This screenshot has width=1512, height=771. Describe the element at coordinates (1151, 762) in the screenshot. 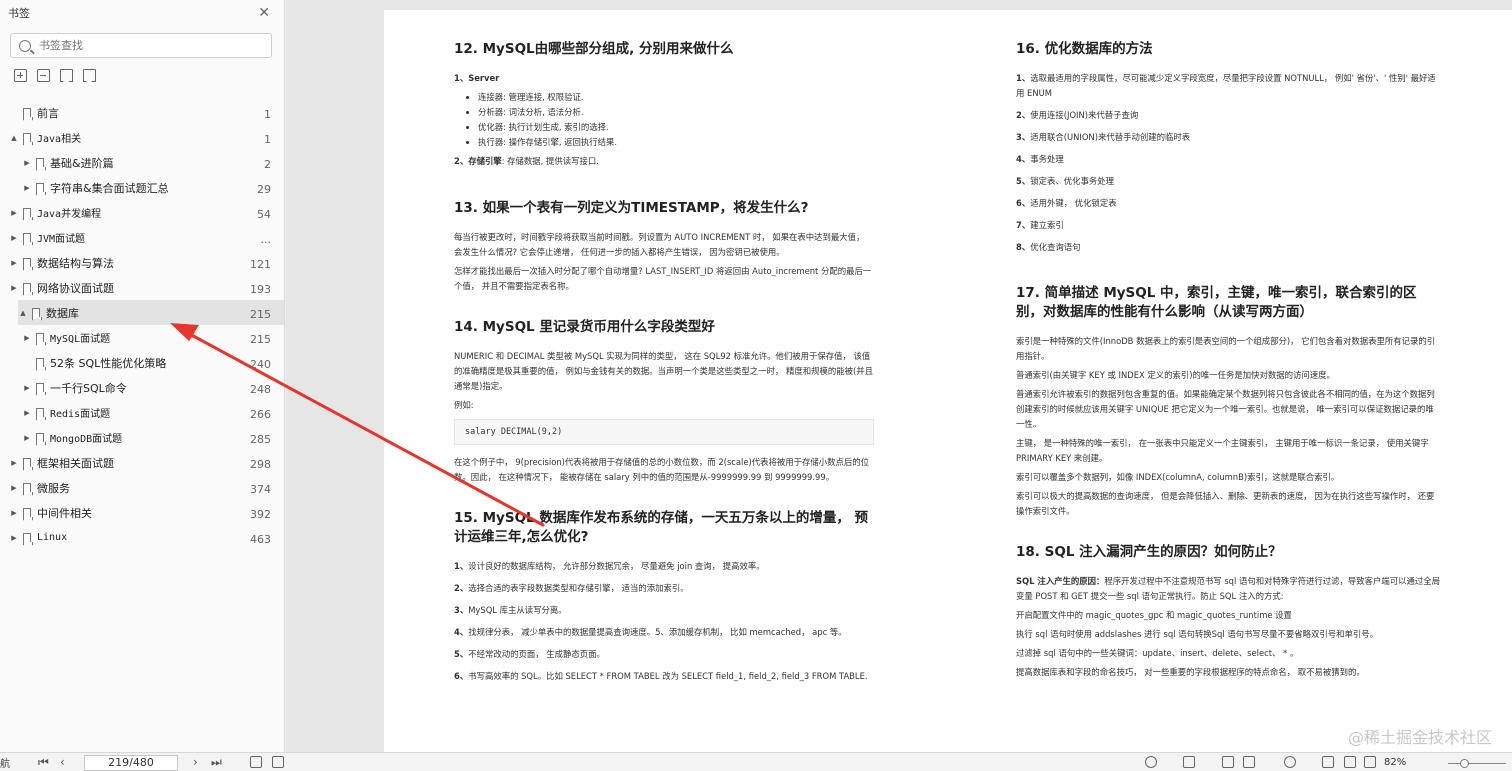

I see `eye-icon` at that location.